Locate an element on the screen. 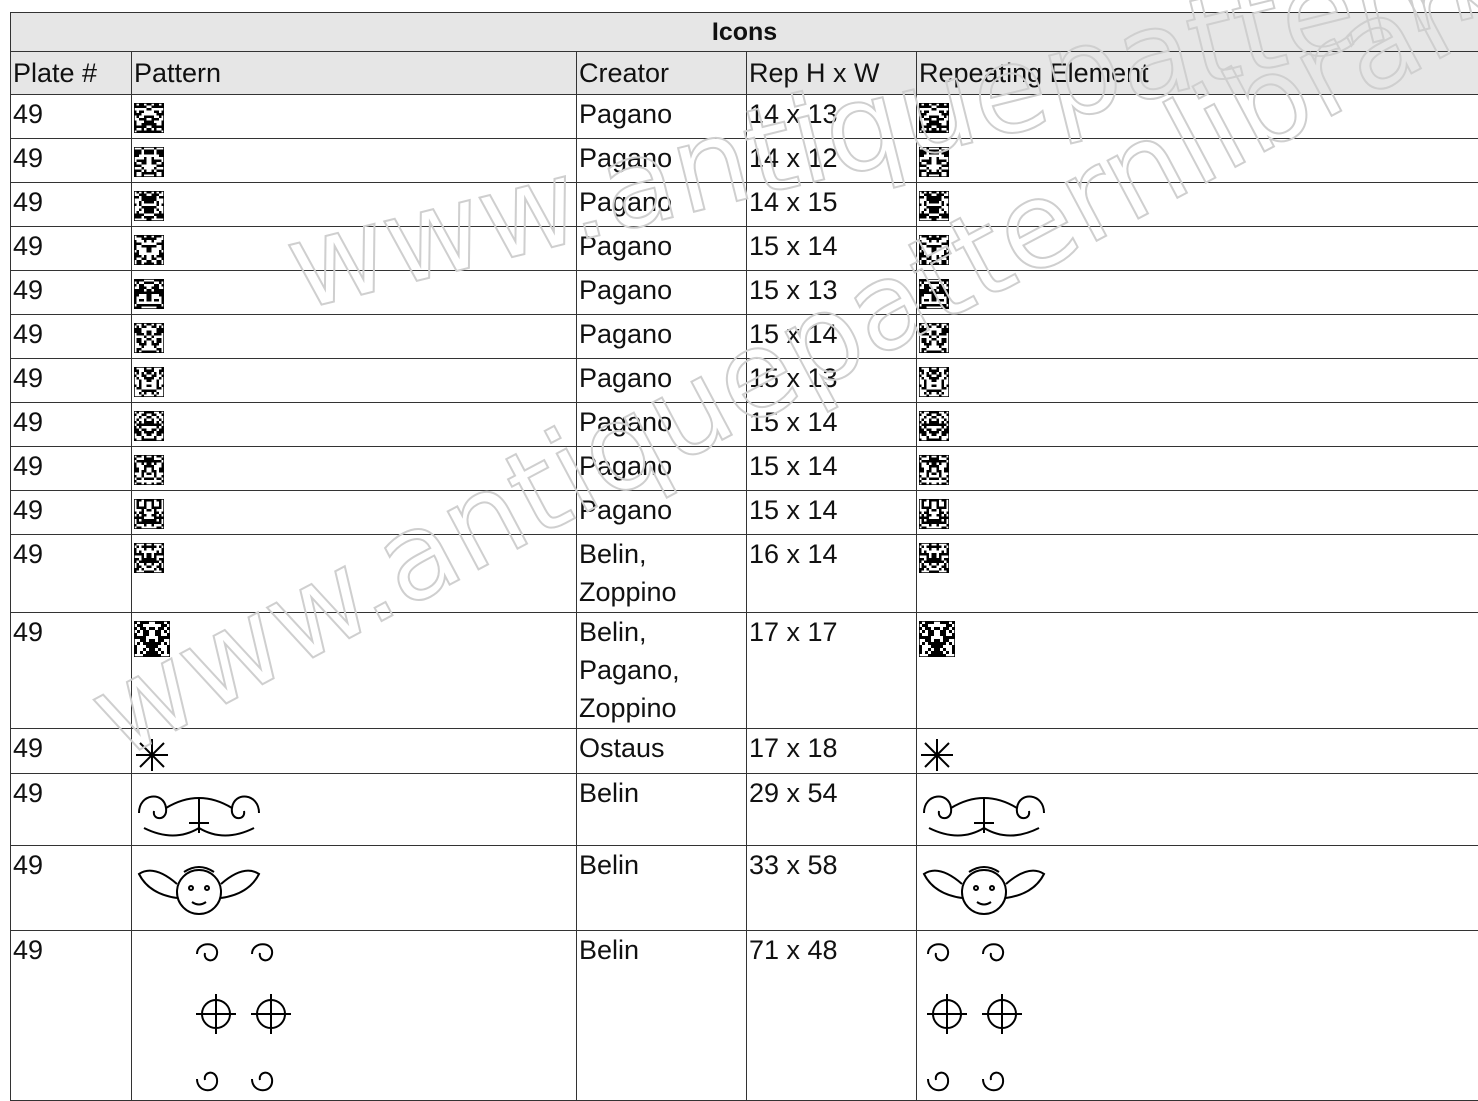 The image size is (1478, 1101). cross-stitch-motif-4-icon is located at coordinates (1197, 250).